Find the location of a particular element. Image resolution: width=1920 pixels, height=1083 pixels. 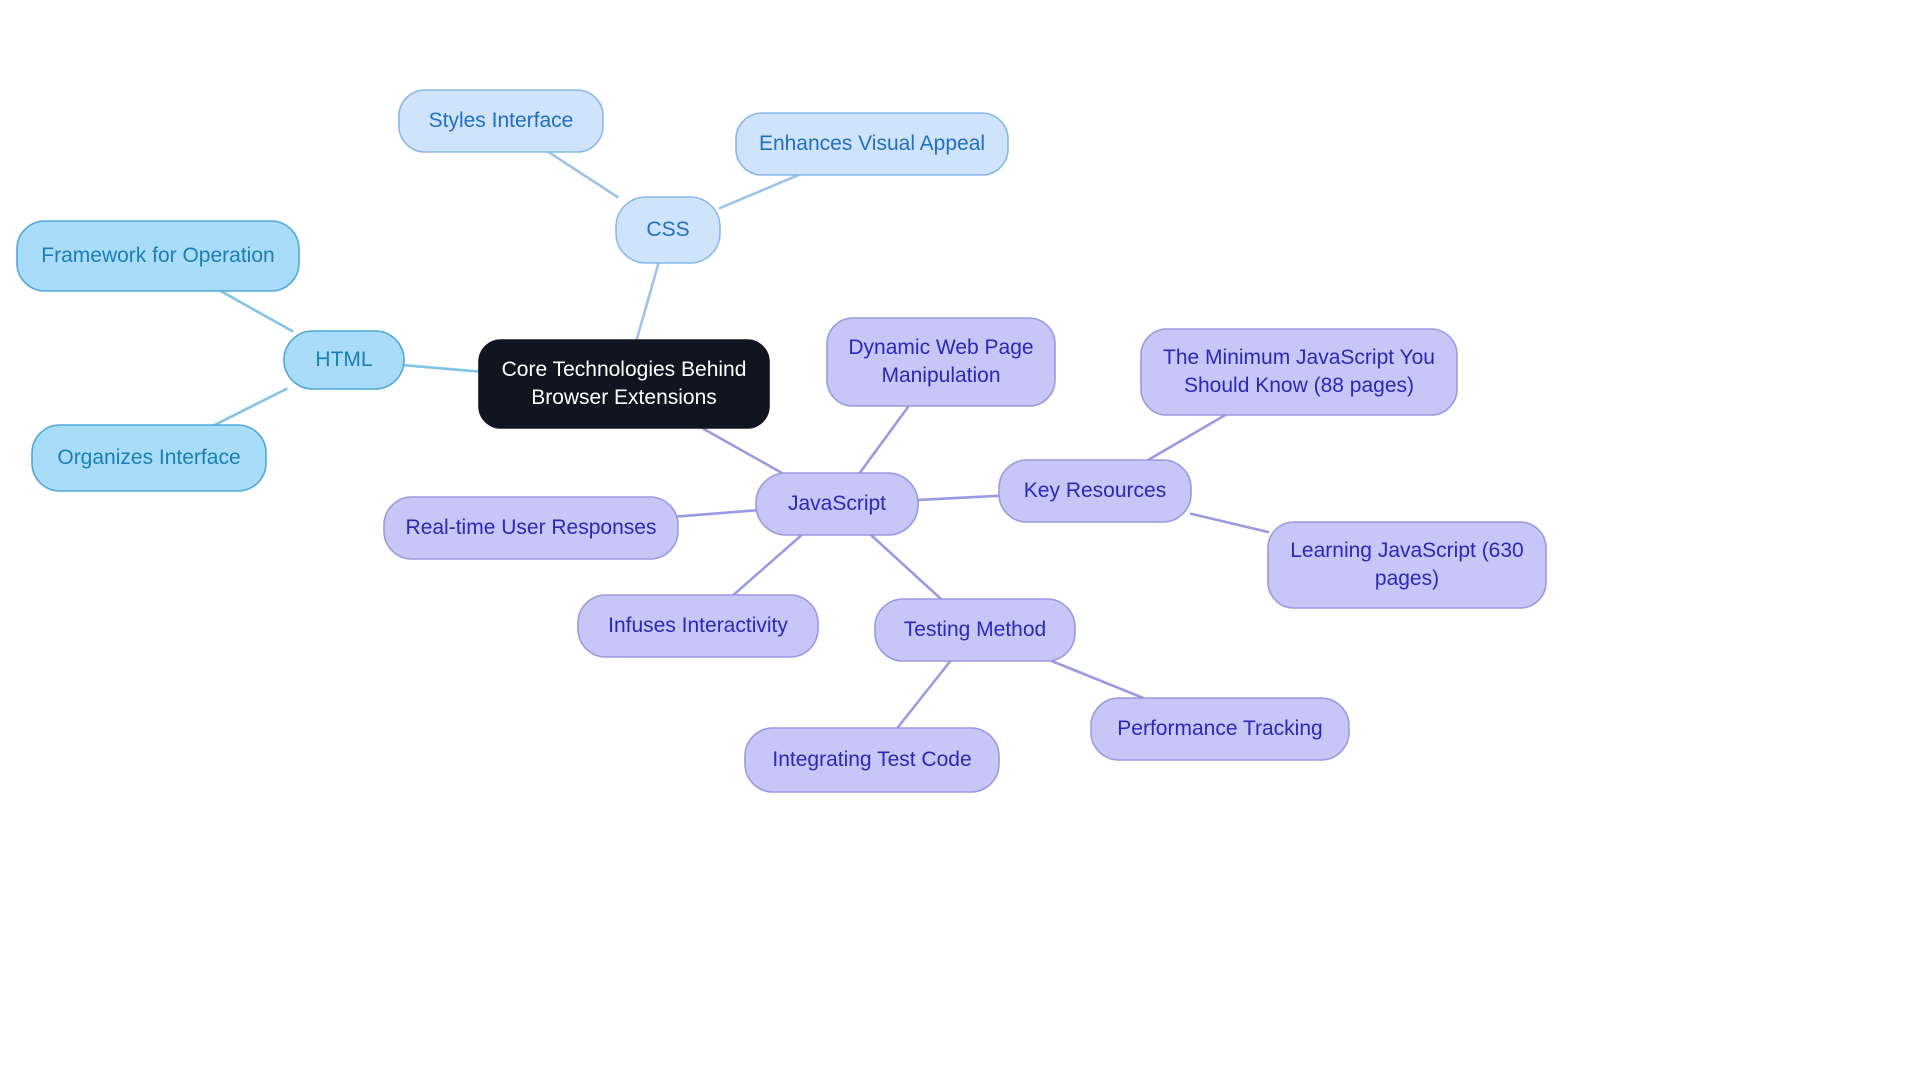

edge-javascript-to-key-resources is located at coordinates (958, 498).